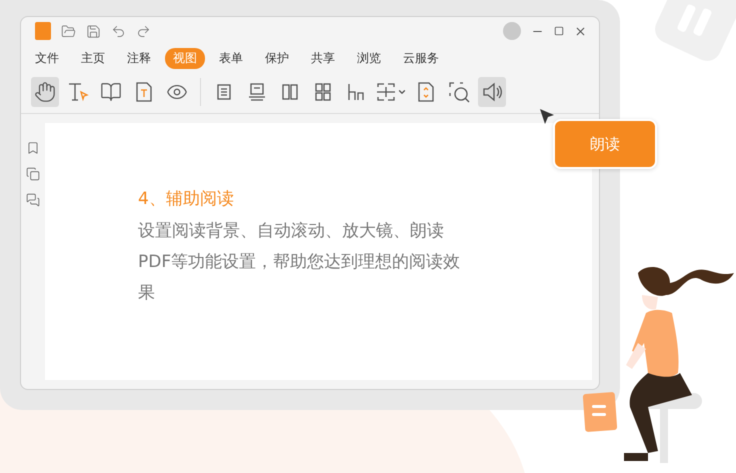  What do you see at coordinates (605, 144) in the screenshot?
I see `tooltip: 朗读` at bounding box center [605, 144].